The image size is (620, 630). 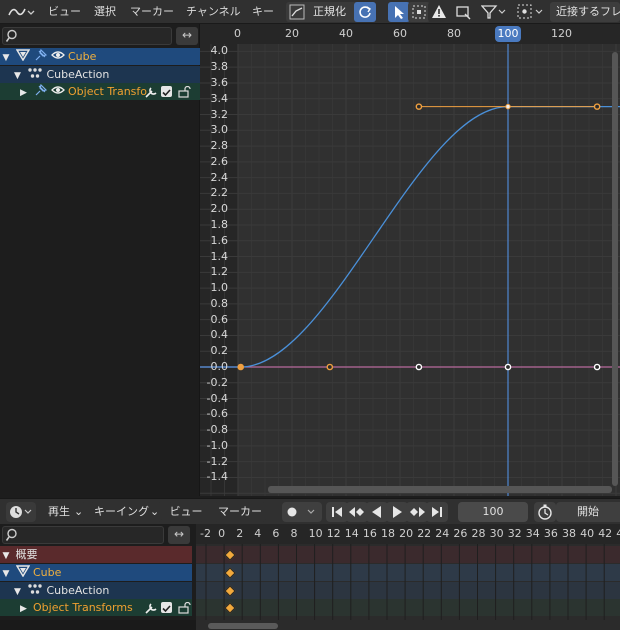 I want to click on channel-label-cube: Cube, so click(x=82, y=56).